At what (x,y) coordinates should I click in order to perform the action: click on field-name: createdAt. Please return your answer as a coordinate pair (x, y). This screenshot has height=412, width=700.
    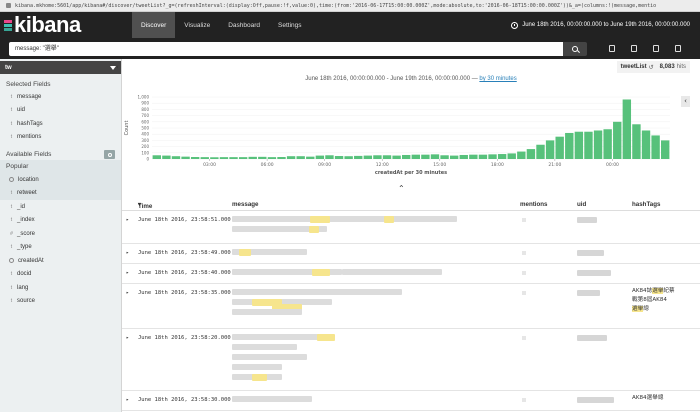
    Looking at the image, I should click on (31, 260).